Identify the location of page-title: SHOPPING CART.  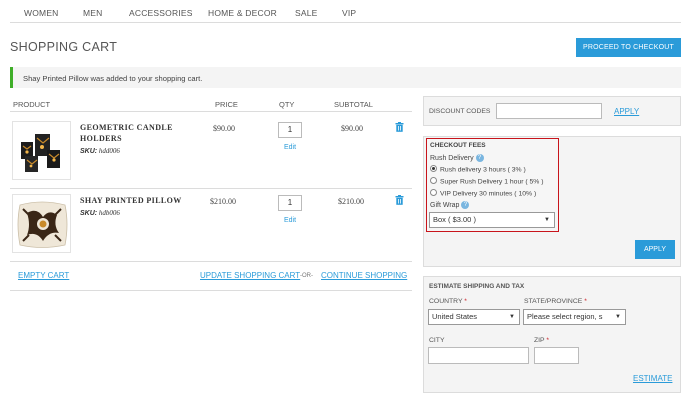
(64, 47).